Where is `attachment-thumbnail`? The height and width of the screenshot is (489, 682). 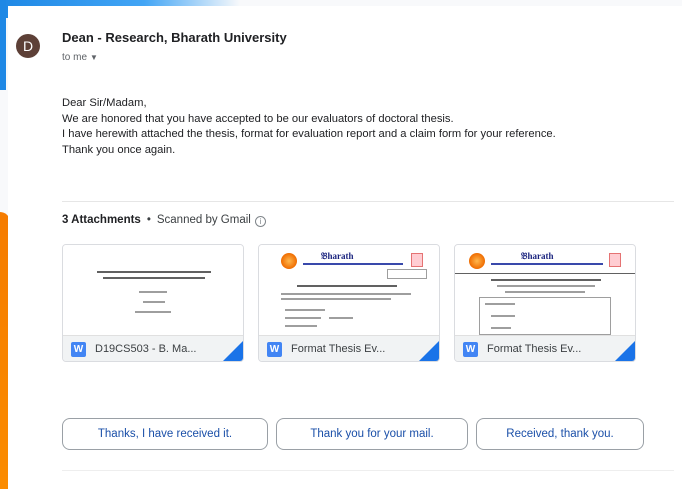 attachment-thumbnail is located at coordinates (153, 290).